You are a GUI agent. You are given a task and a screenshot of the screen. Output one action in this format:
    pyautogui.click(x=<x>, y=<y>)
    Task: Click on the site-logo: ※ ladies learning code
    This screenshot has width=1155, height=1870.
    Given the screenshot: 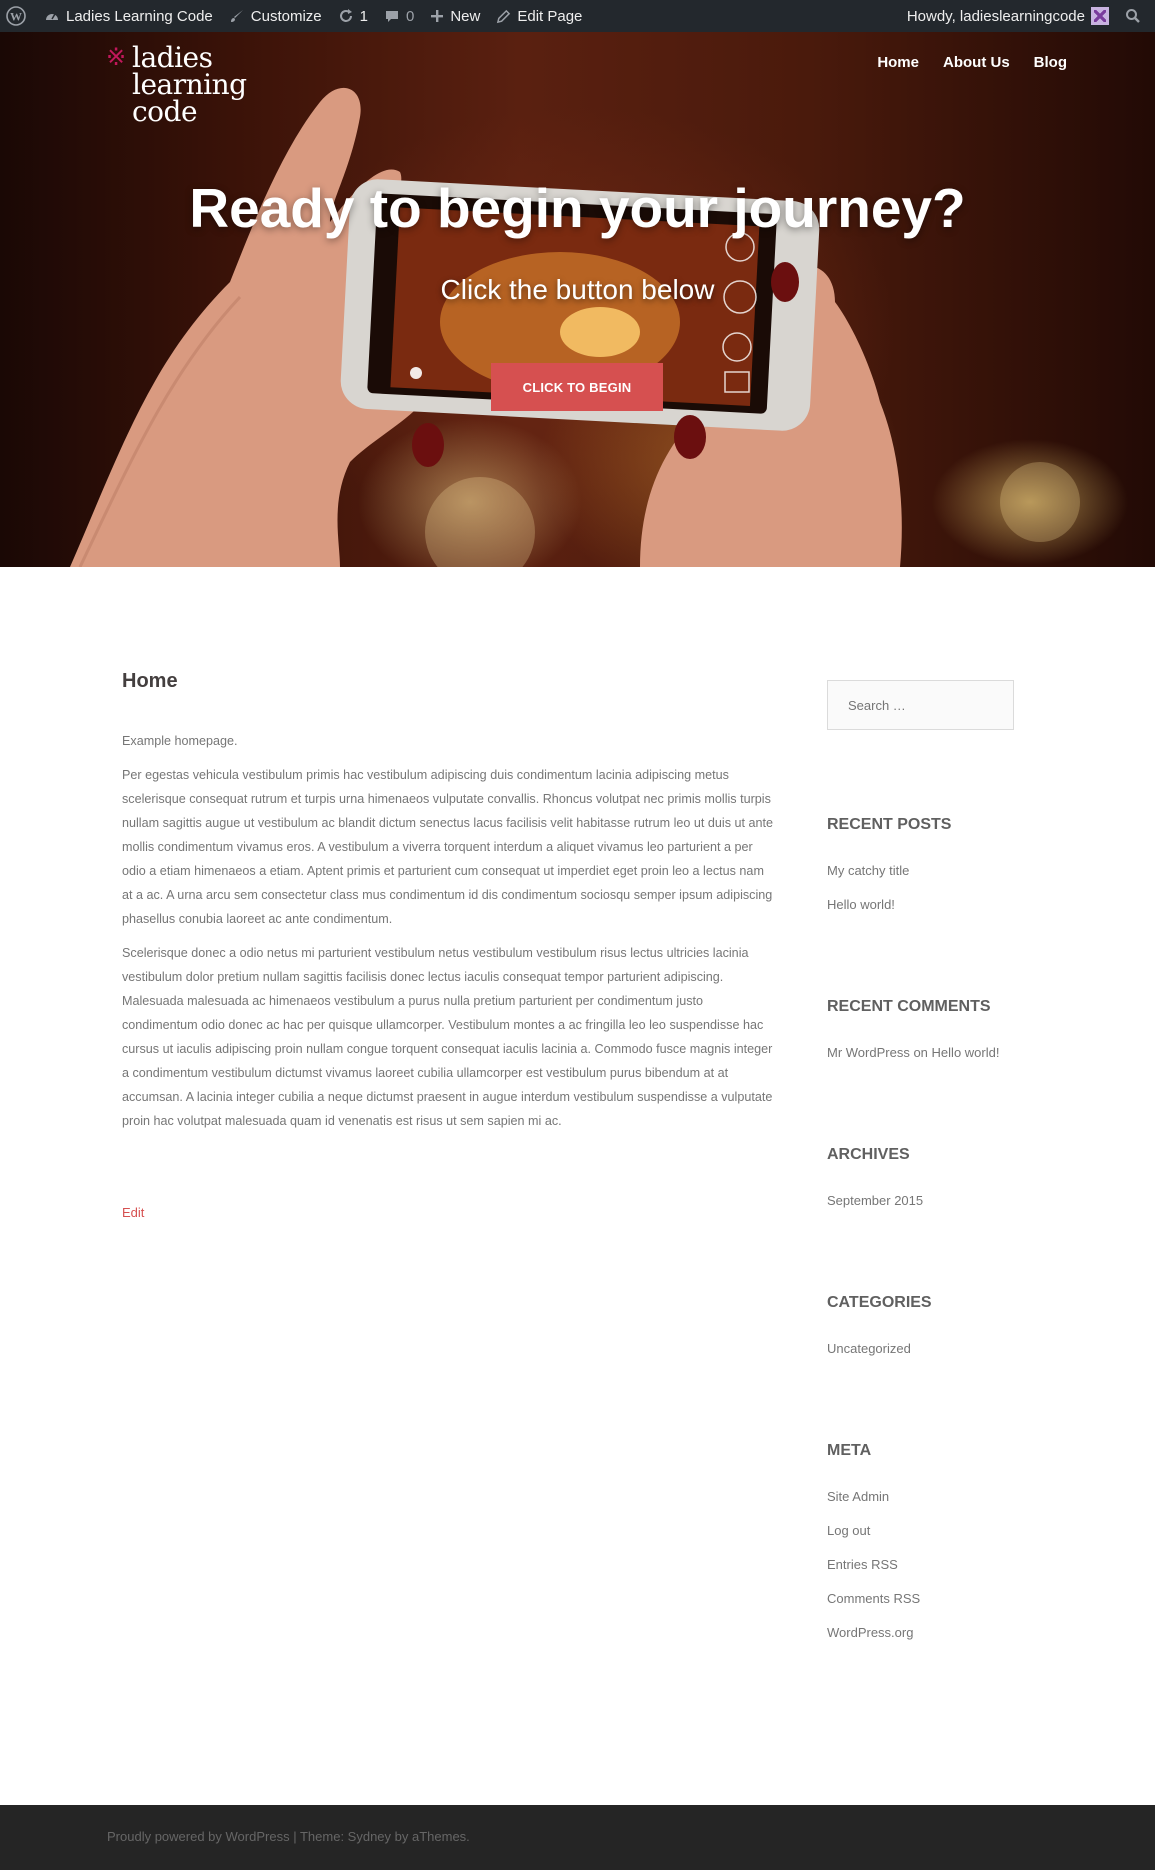 What is the action you would take?
    pyautogui.click(x=176, y=84)
    